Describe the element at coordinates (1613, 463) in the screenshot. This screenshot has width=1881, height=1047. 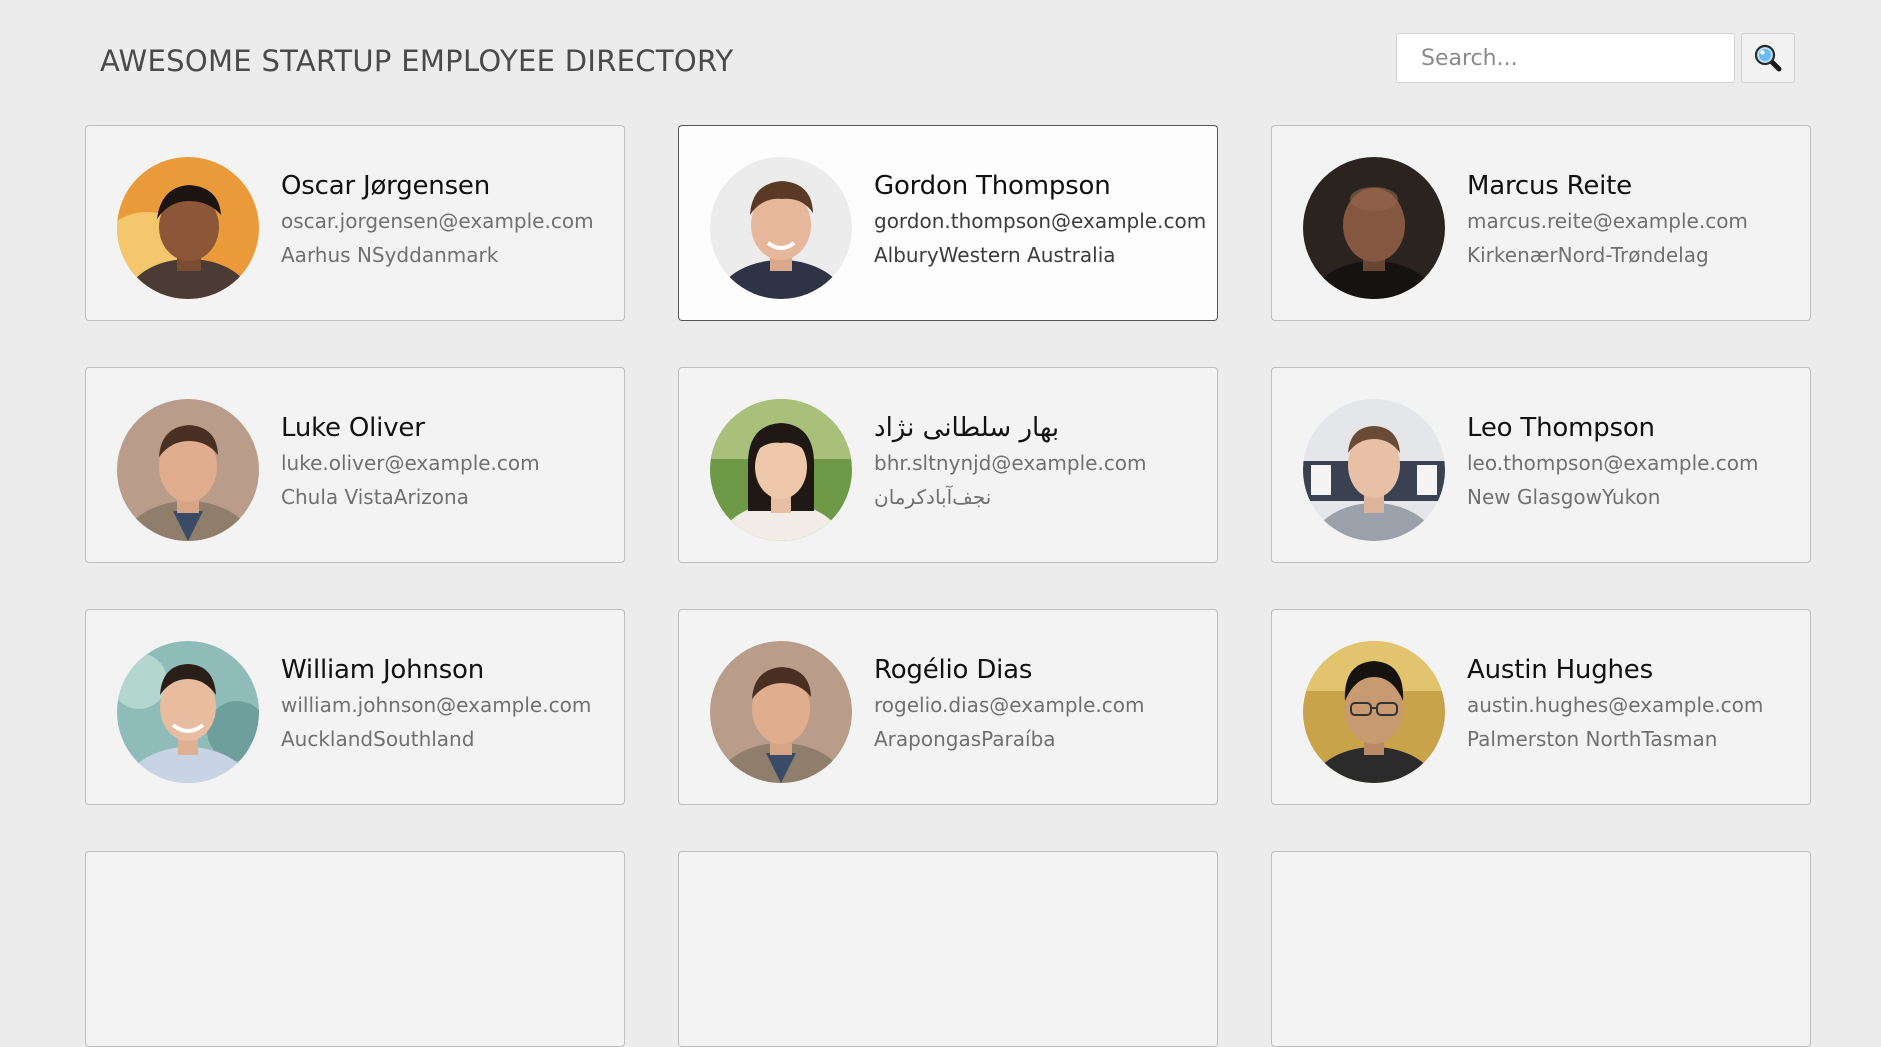
I see `employee-email: leo.thompson@example.com` at that location.